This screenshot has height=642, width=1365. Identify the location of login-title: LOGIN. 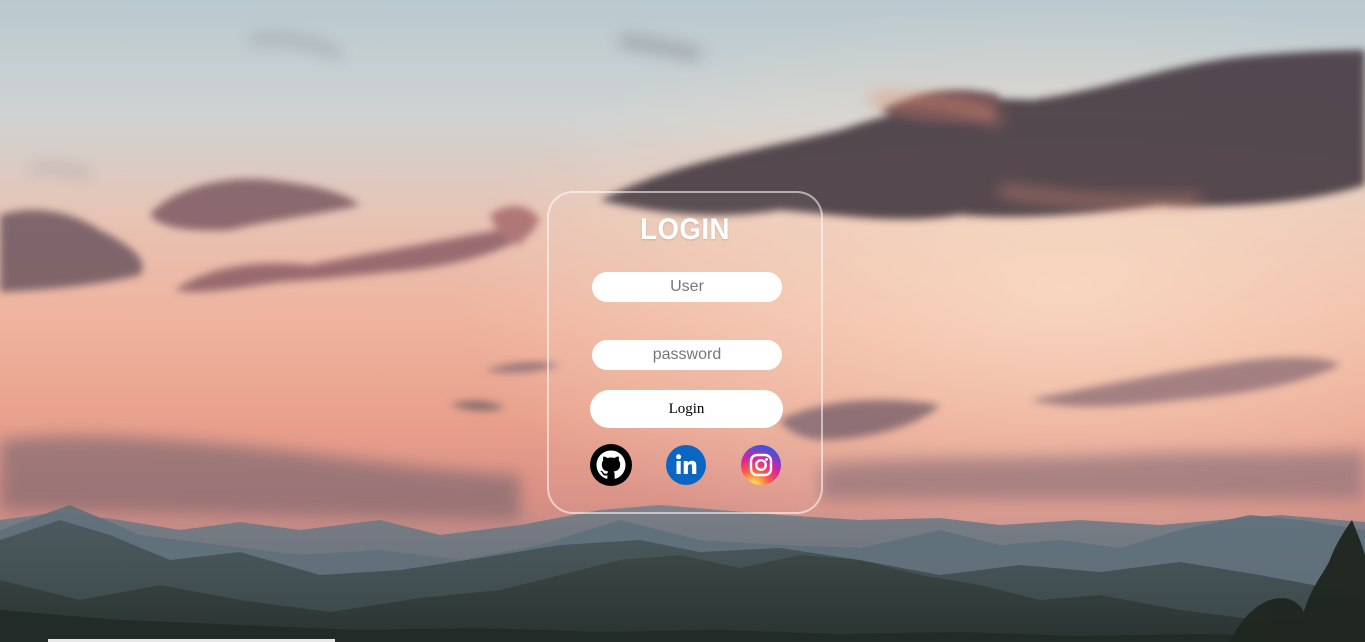
(685, 229).